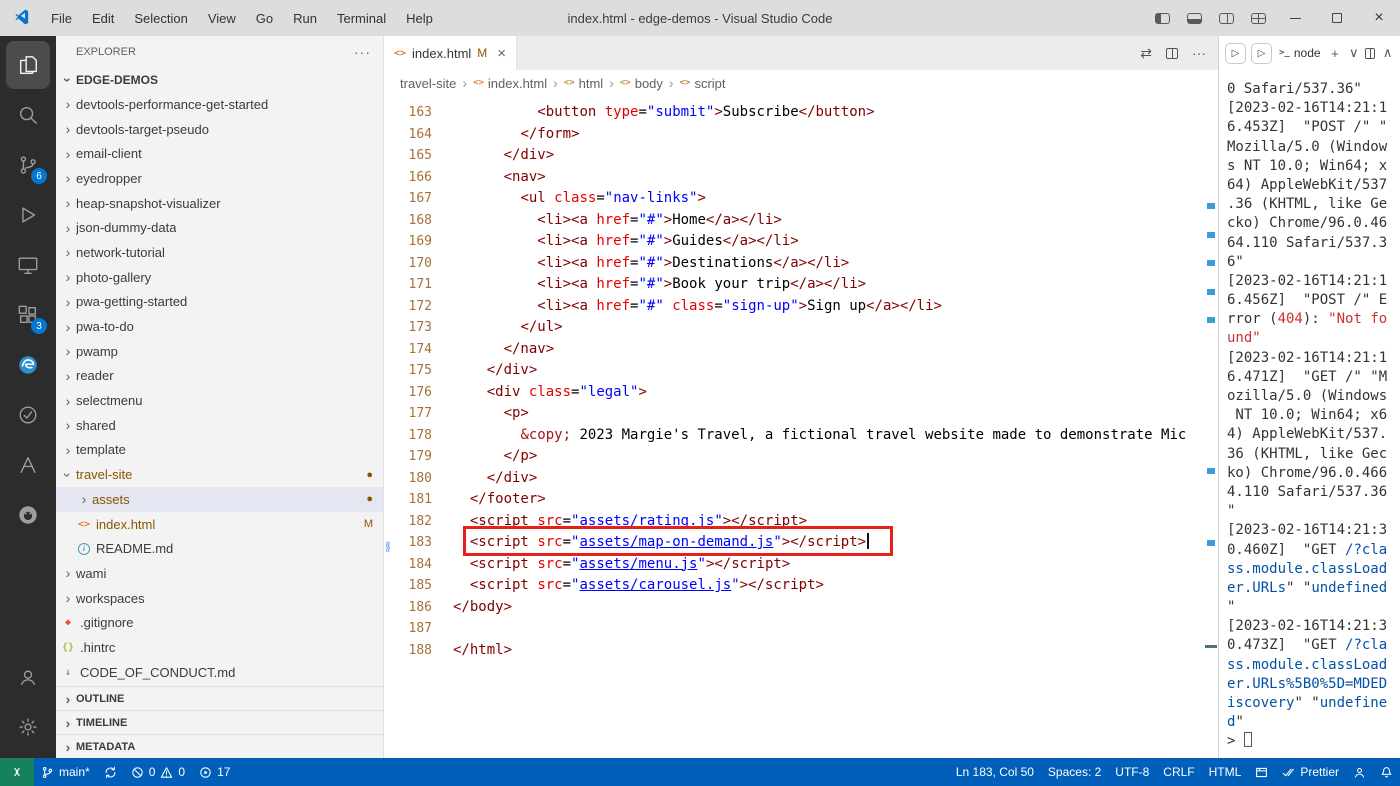  What do you see at coordinates (219, 129) in the screenshot?
I see `folder-devtools-target-pseudo: › devtools-target-pseudo` at bounding box center [219, 129].